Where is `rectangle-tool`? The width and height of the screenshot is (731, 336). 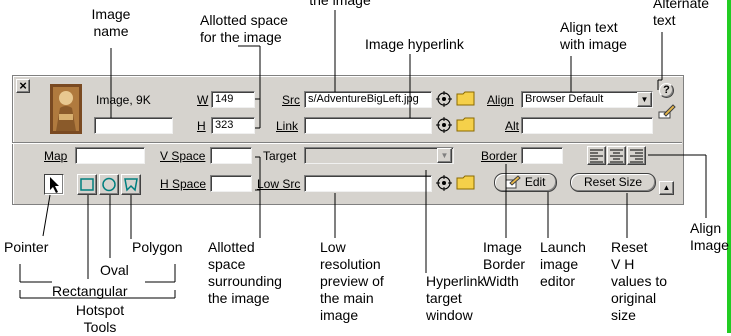
rectangle-tool is located at coordinates (87, 184).